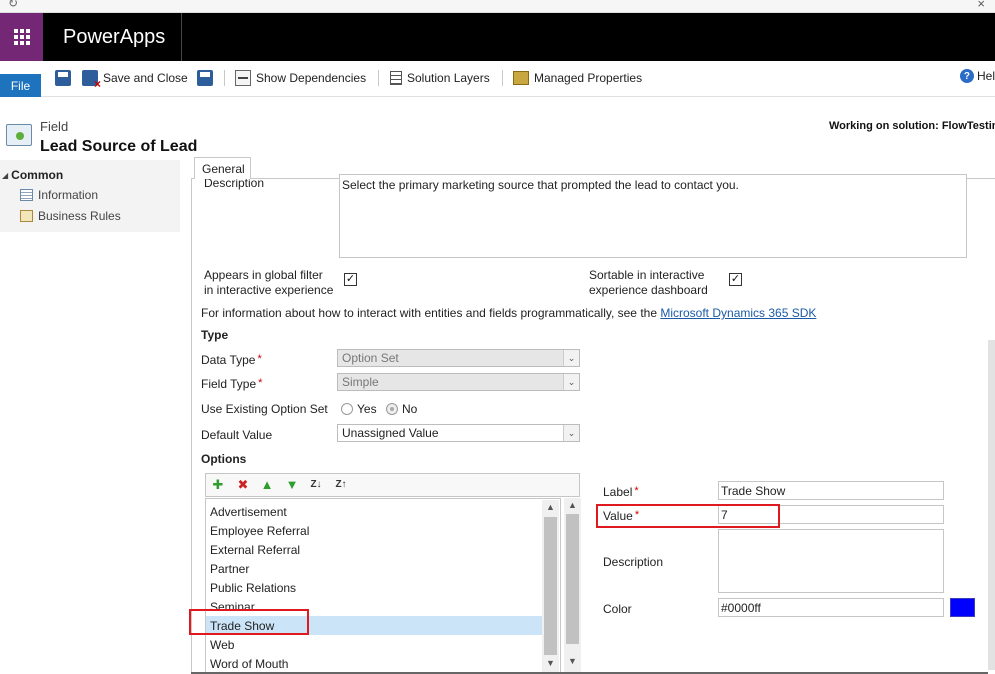 The width and height of the screenshot is (995, 674). I want to click on waffle-icon, so click(21, 37).